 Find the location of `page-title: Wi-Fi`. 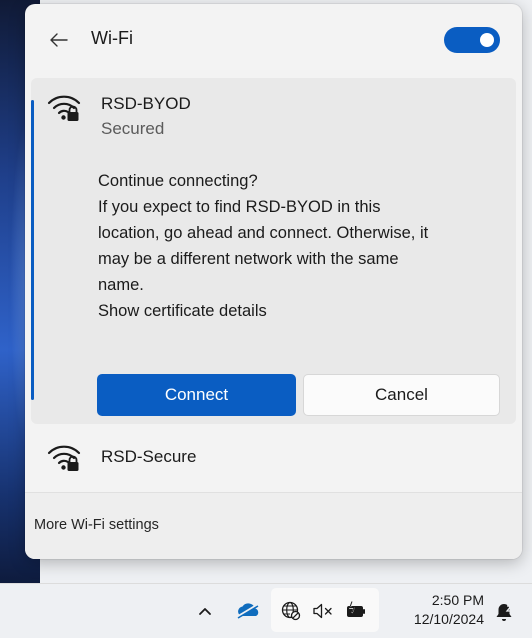

page-title: Wi-Fi is located at coordinates (112, 38).